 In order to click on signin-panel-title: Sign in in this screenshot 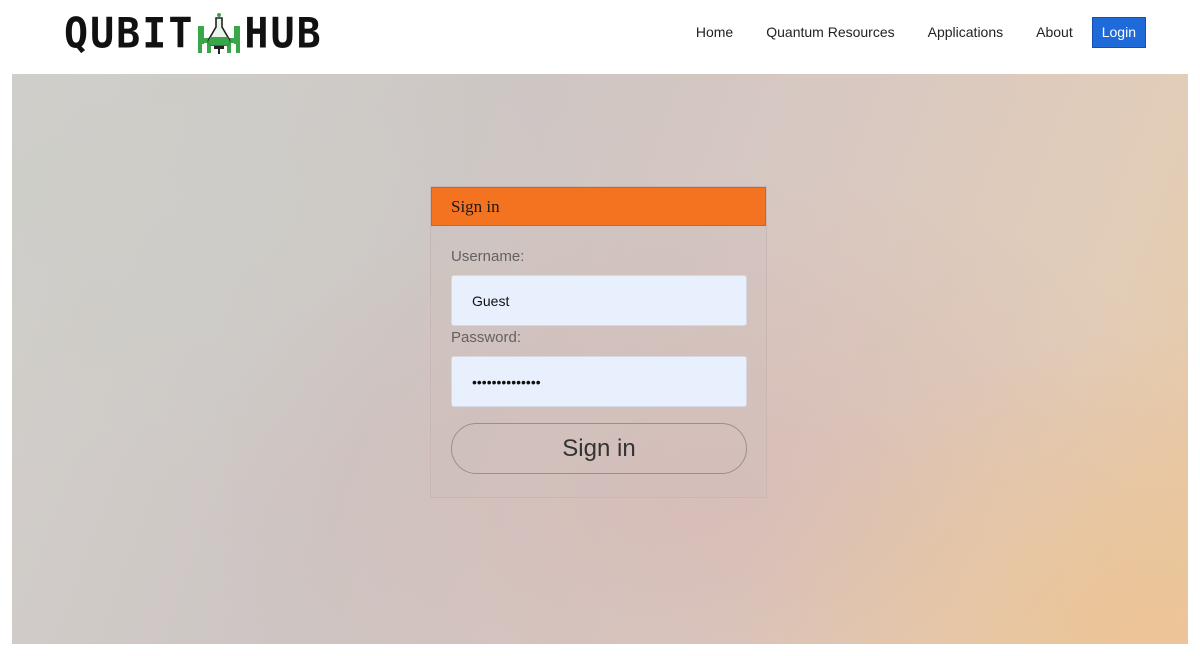, I will do `click(598, 206)`.